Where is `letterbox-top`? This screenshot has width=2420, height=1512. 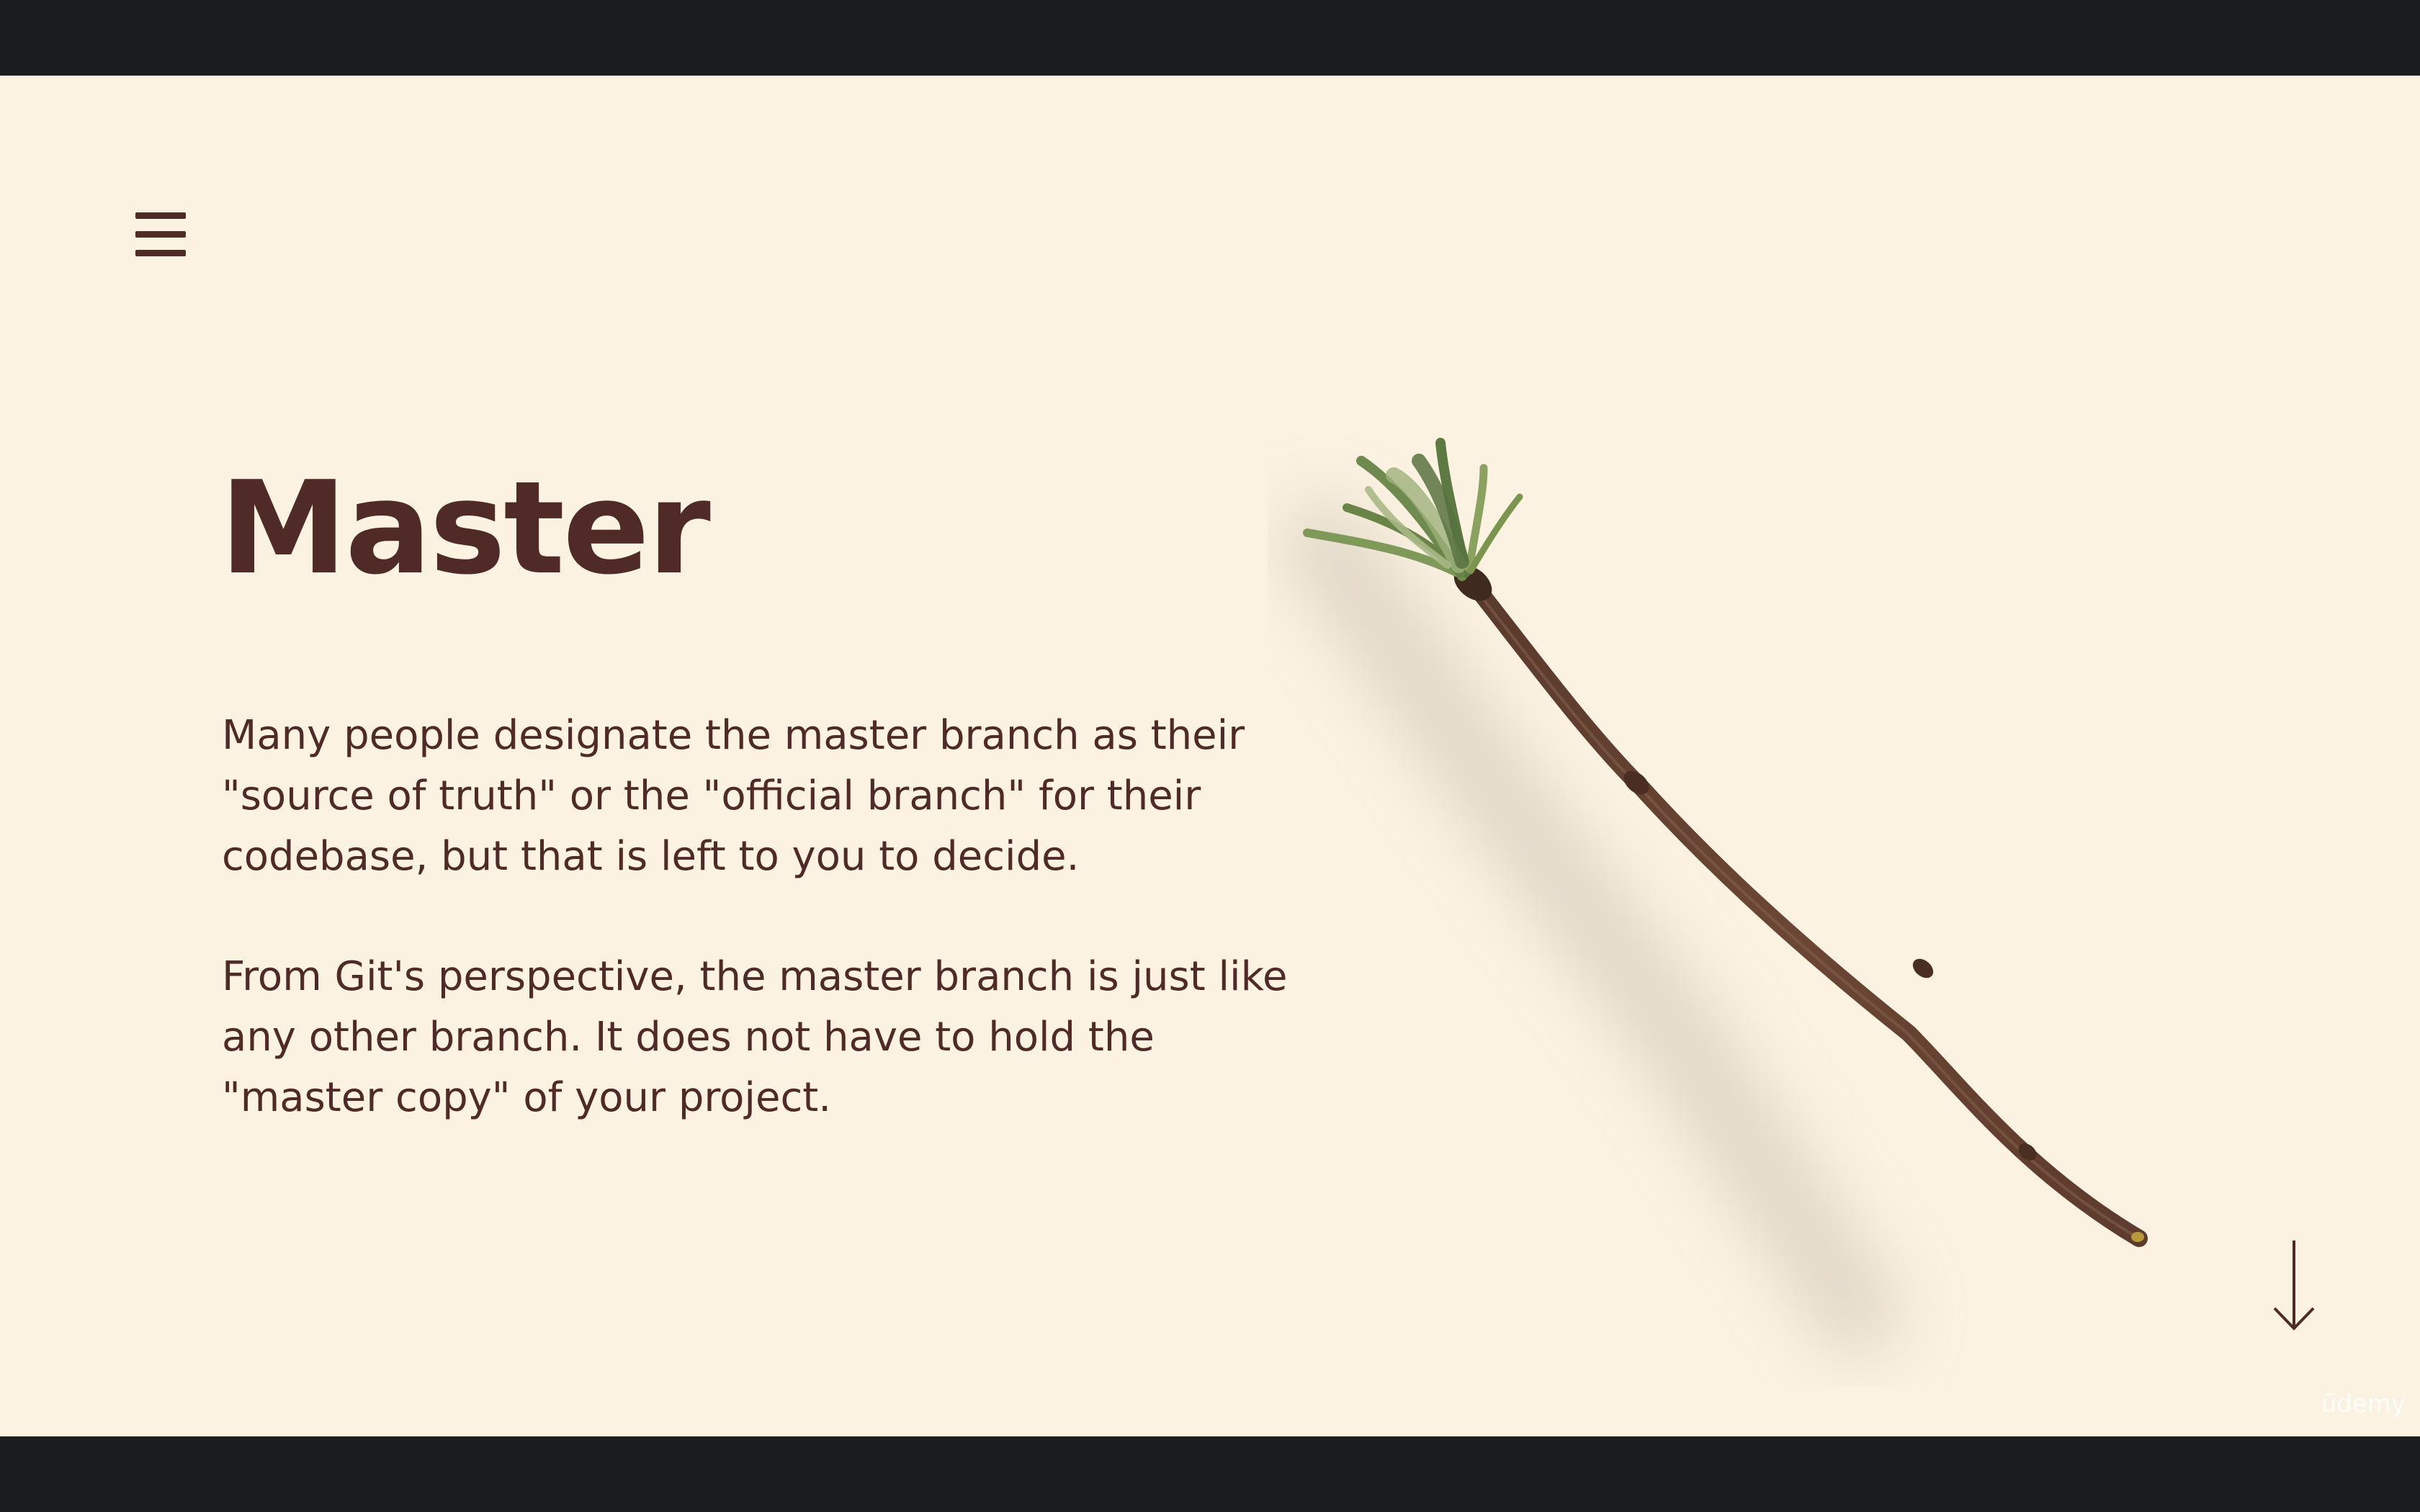
letterbox-top is located at coordinates (1210, 38).